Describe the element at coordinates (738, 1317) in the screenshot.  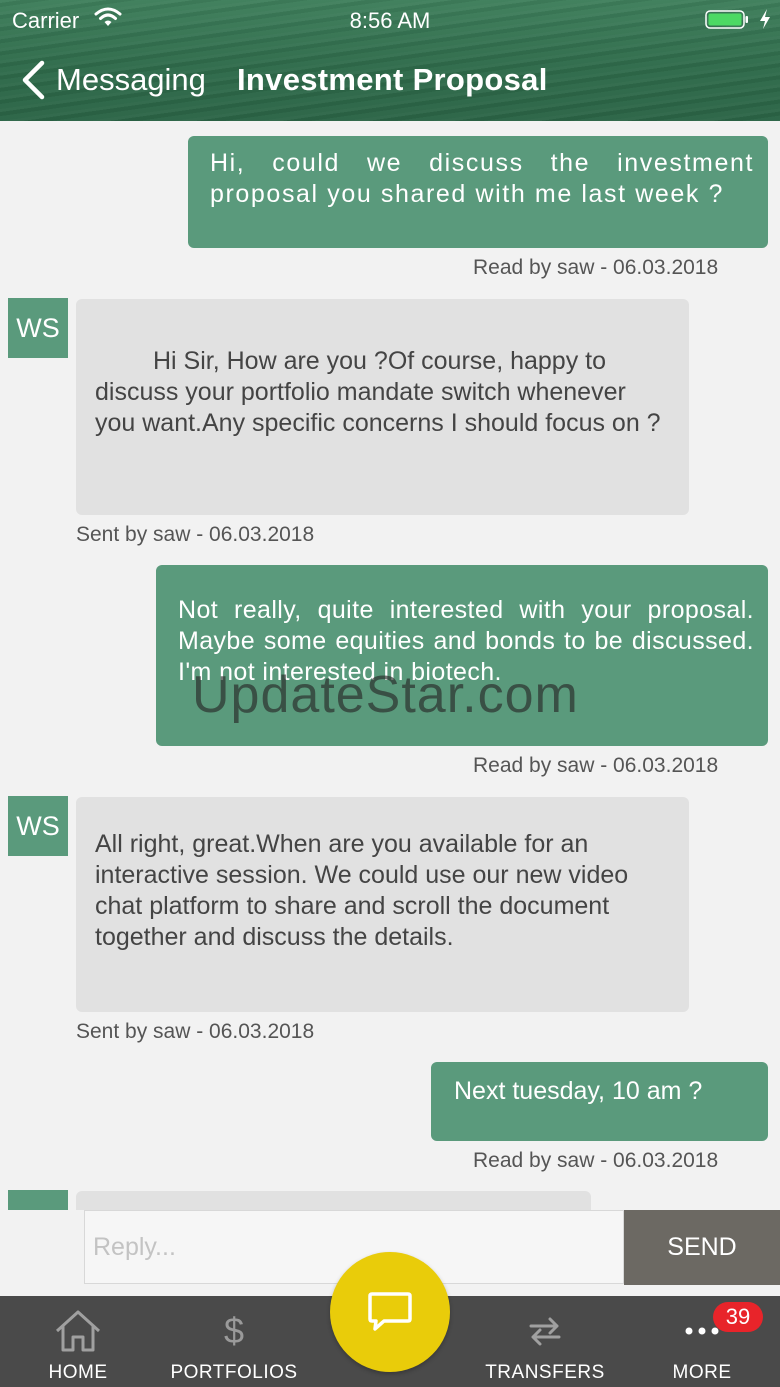
I see `notification-badge: 39` at that location.